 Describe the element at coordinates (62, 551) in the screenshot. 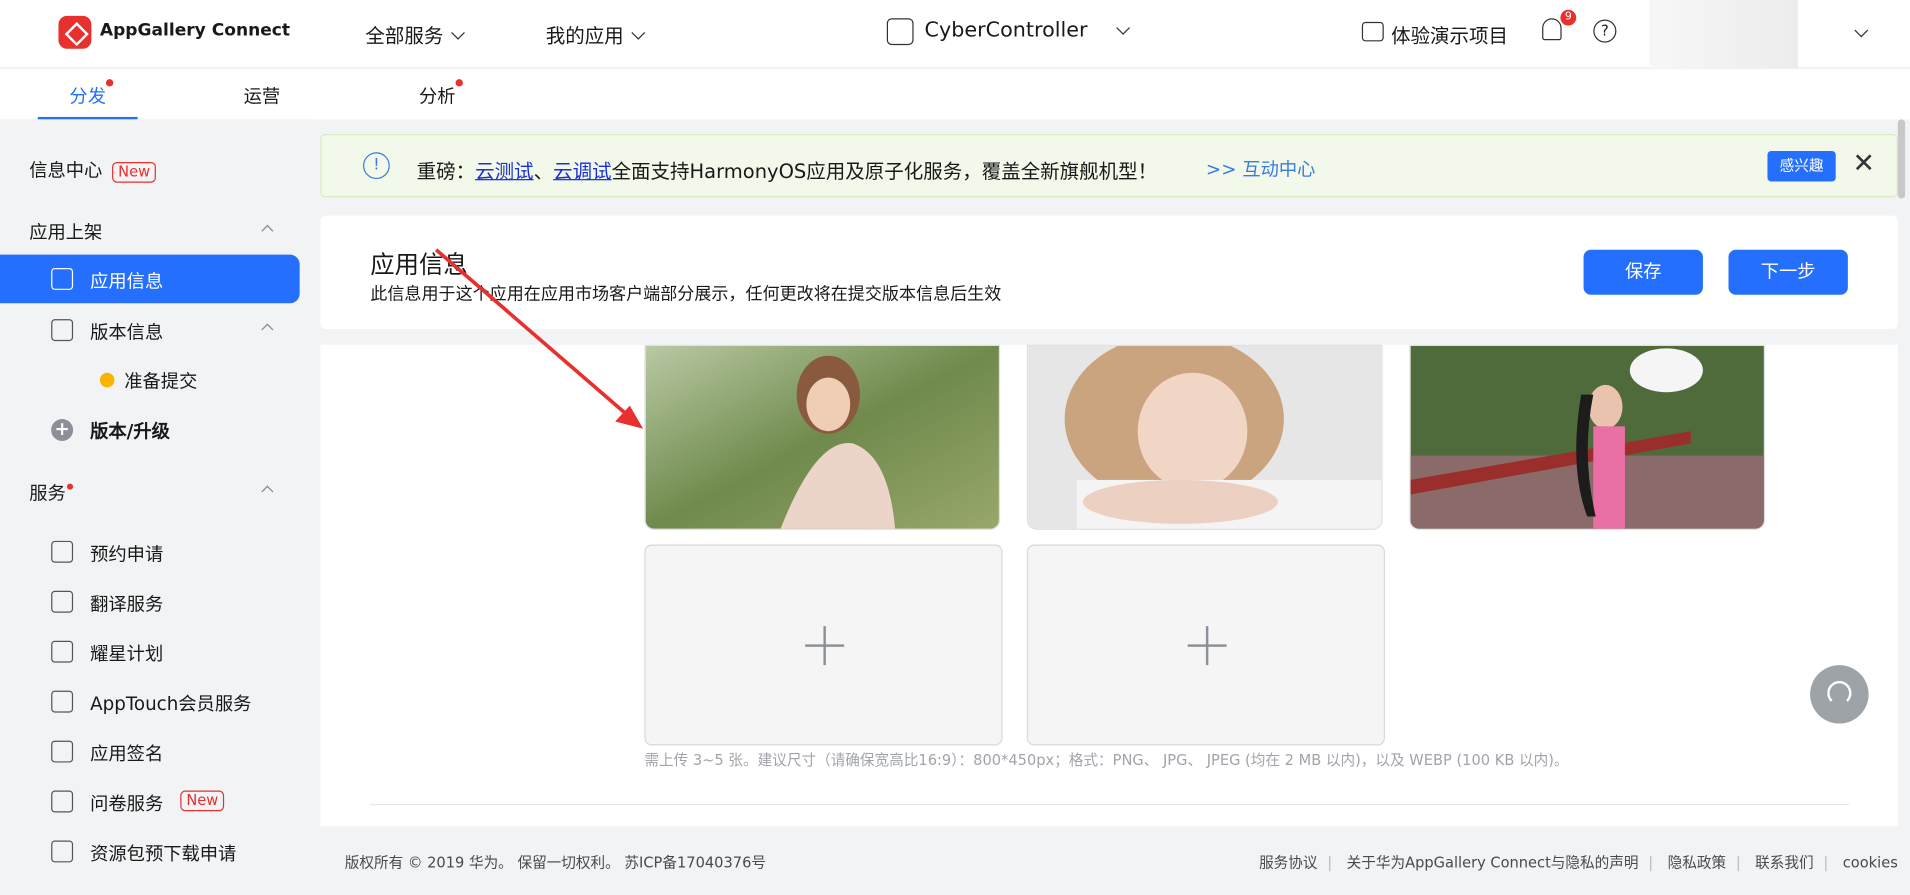

I see `calendar-clock-icon` at that location.